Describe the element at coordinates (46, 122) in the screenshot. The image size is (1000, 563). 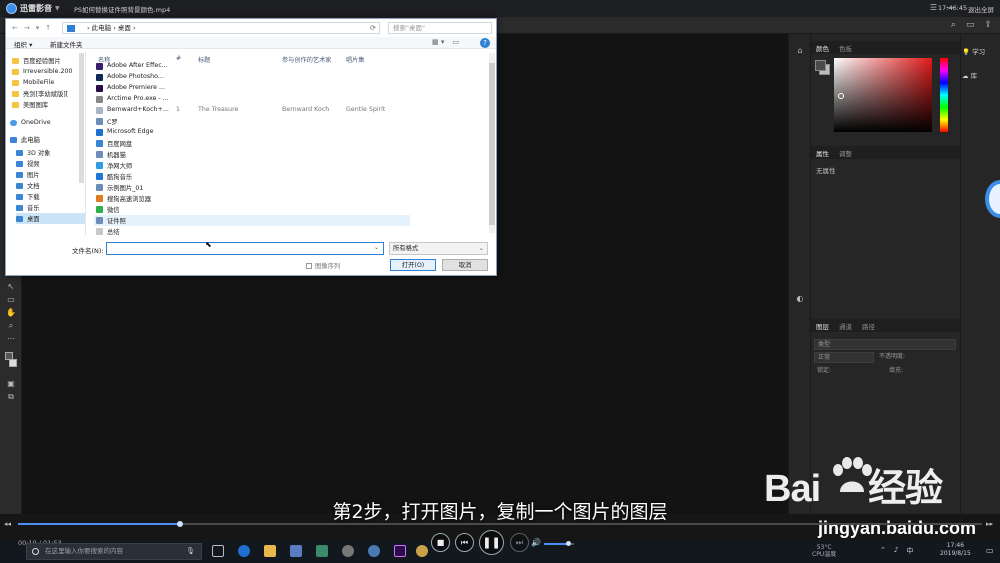
I see `sidebar-item: OneDrive` at that location.